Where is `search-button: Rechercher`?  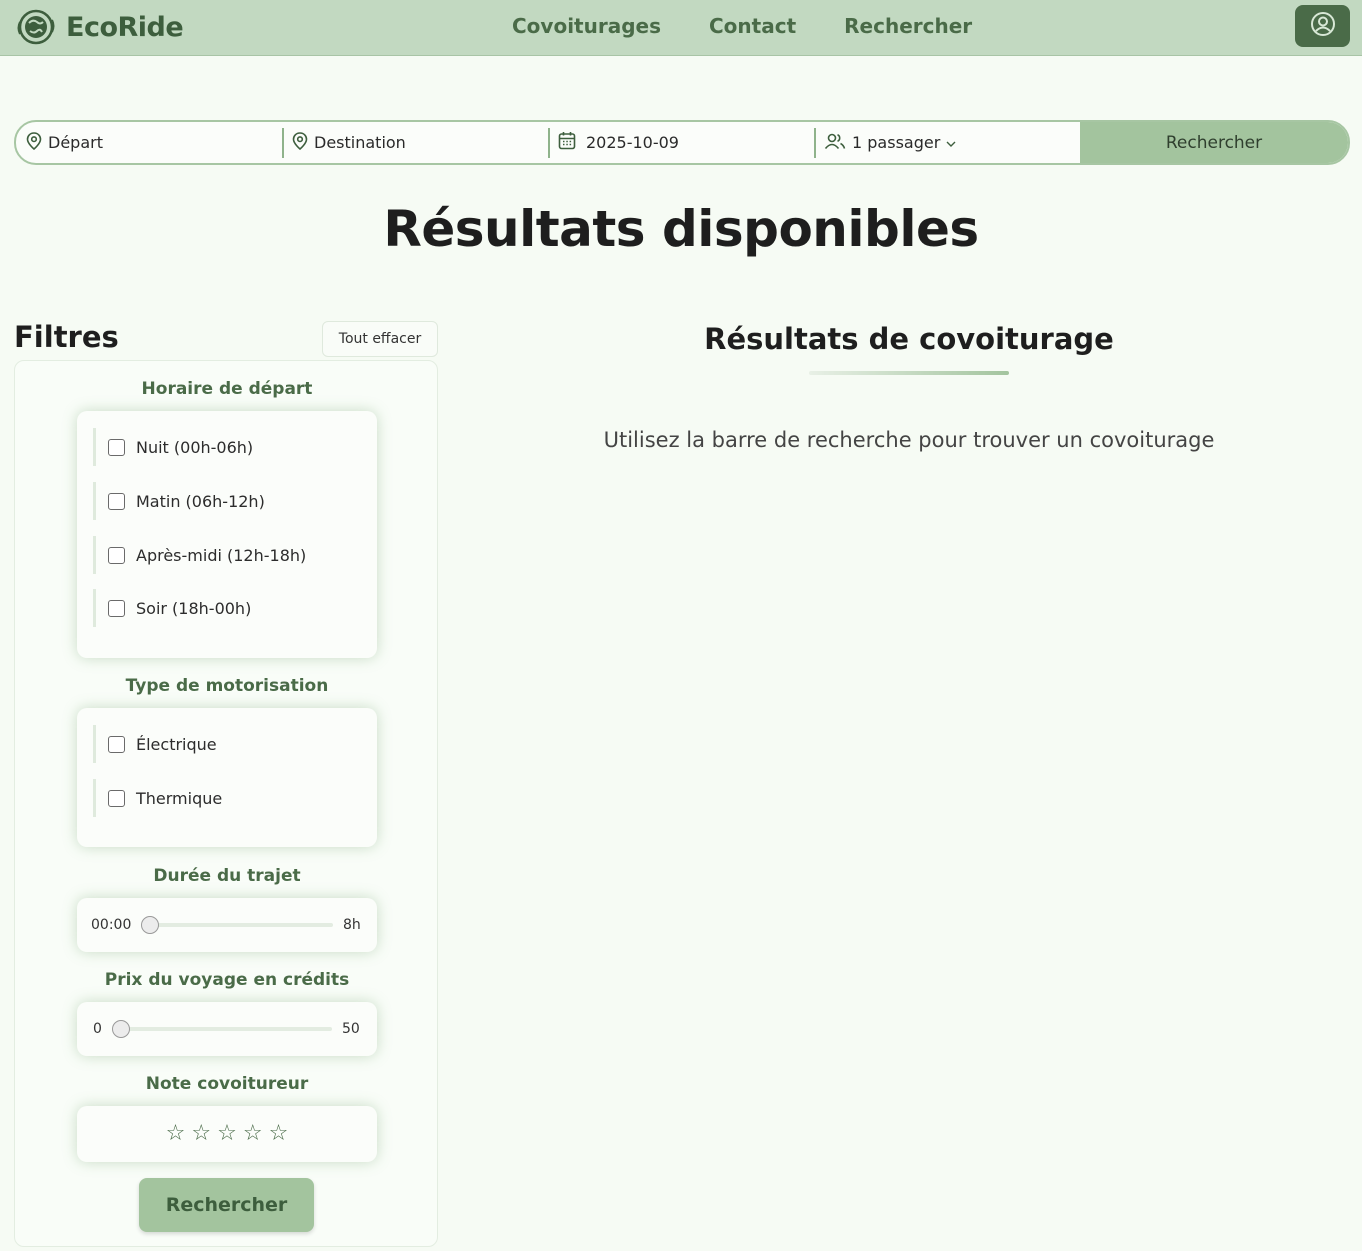 search-button: Rechercher is located at coordinates (1214, 142).